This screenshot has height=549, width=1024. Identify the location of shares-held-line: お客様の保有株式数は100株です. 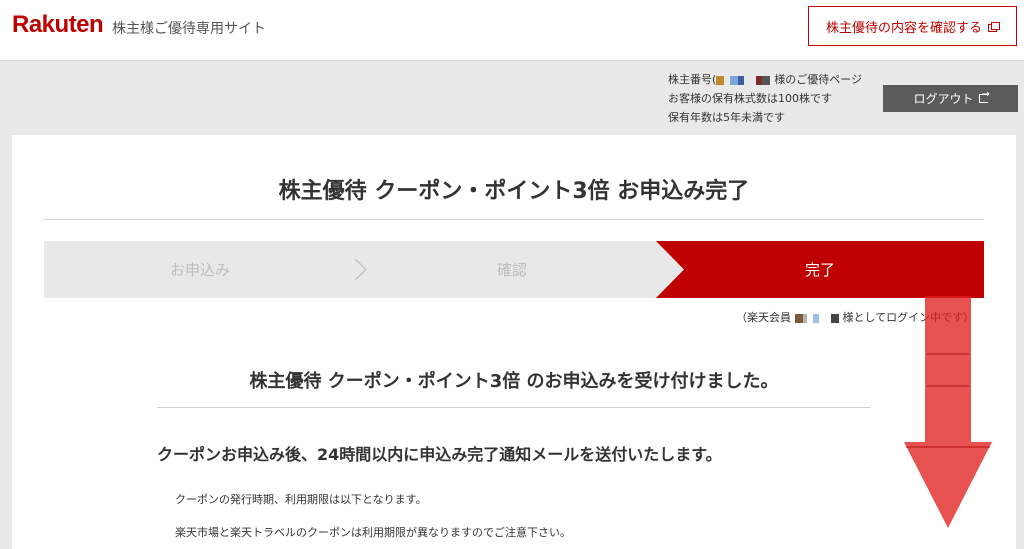
(750, 98).